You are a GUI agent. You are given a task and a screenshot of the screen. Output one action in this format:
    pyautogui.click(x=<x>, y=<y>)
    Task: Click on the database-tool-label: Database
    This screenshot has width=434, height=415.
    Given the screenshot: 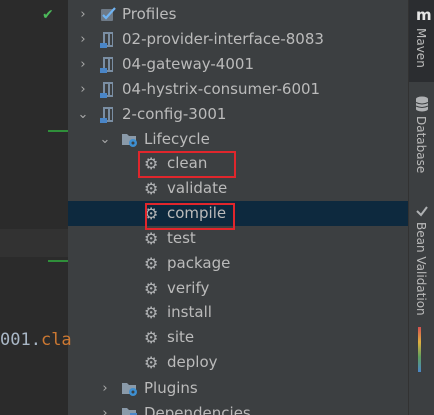 What is the action you would take?
    pyautogui.click(x=421, y=145)
    